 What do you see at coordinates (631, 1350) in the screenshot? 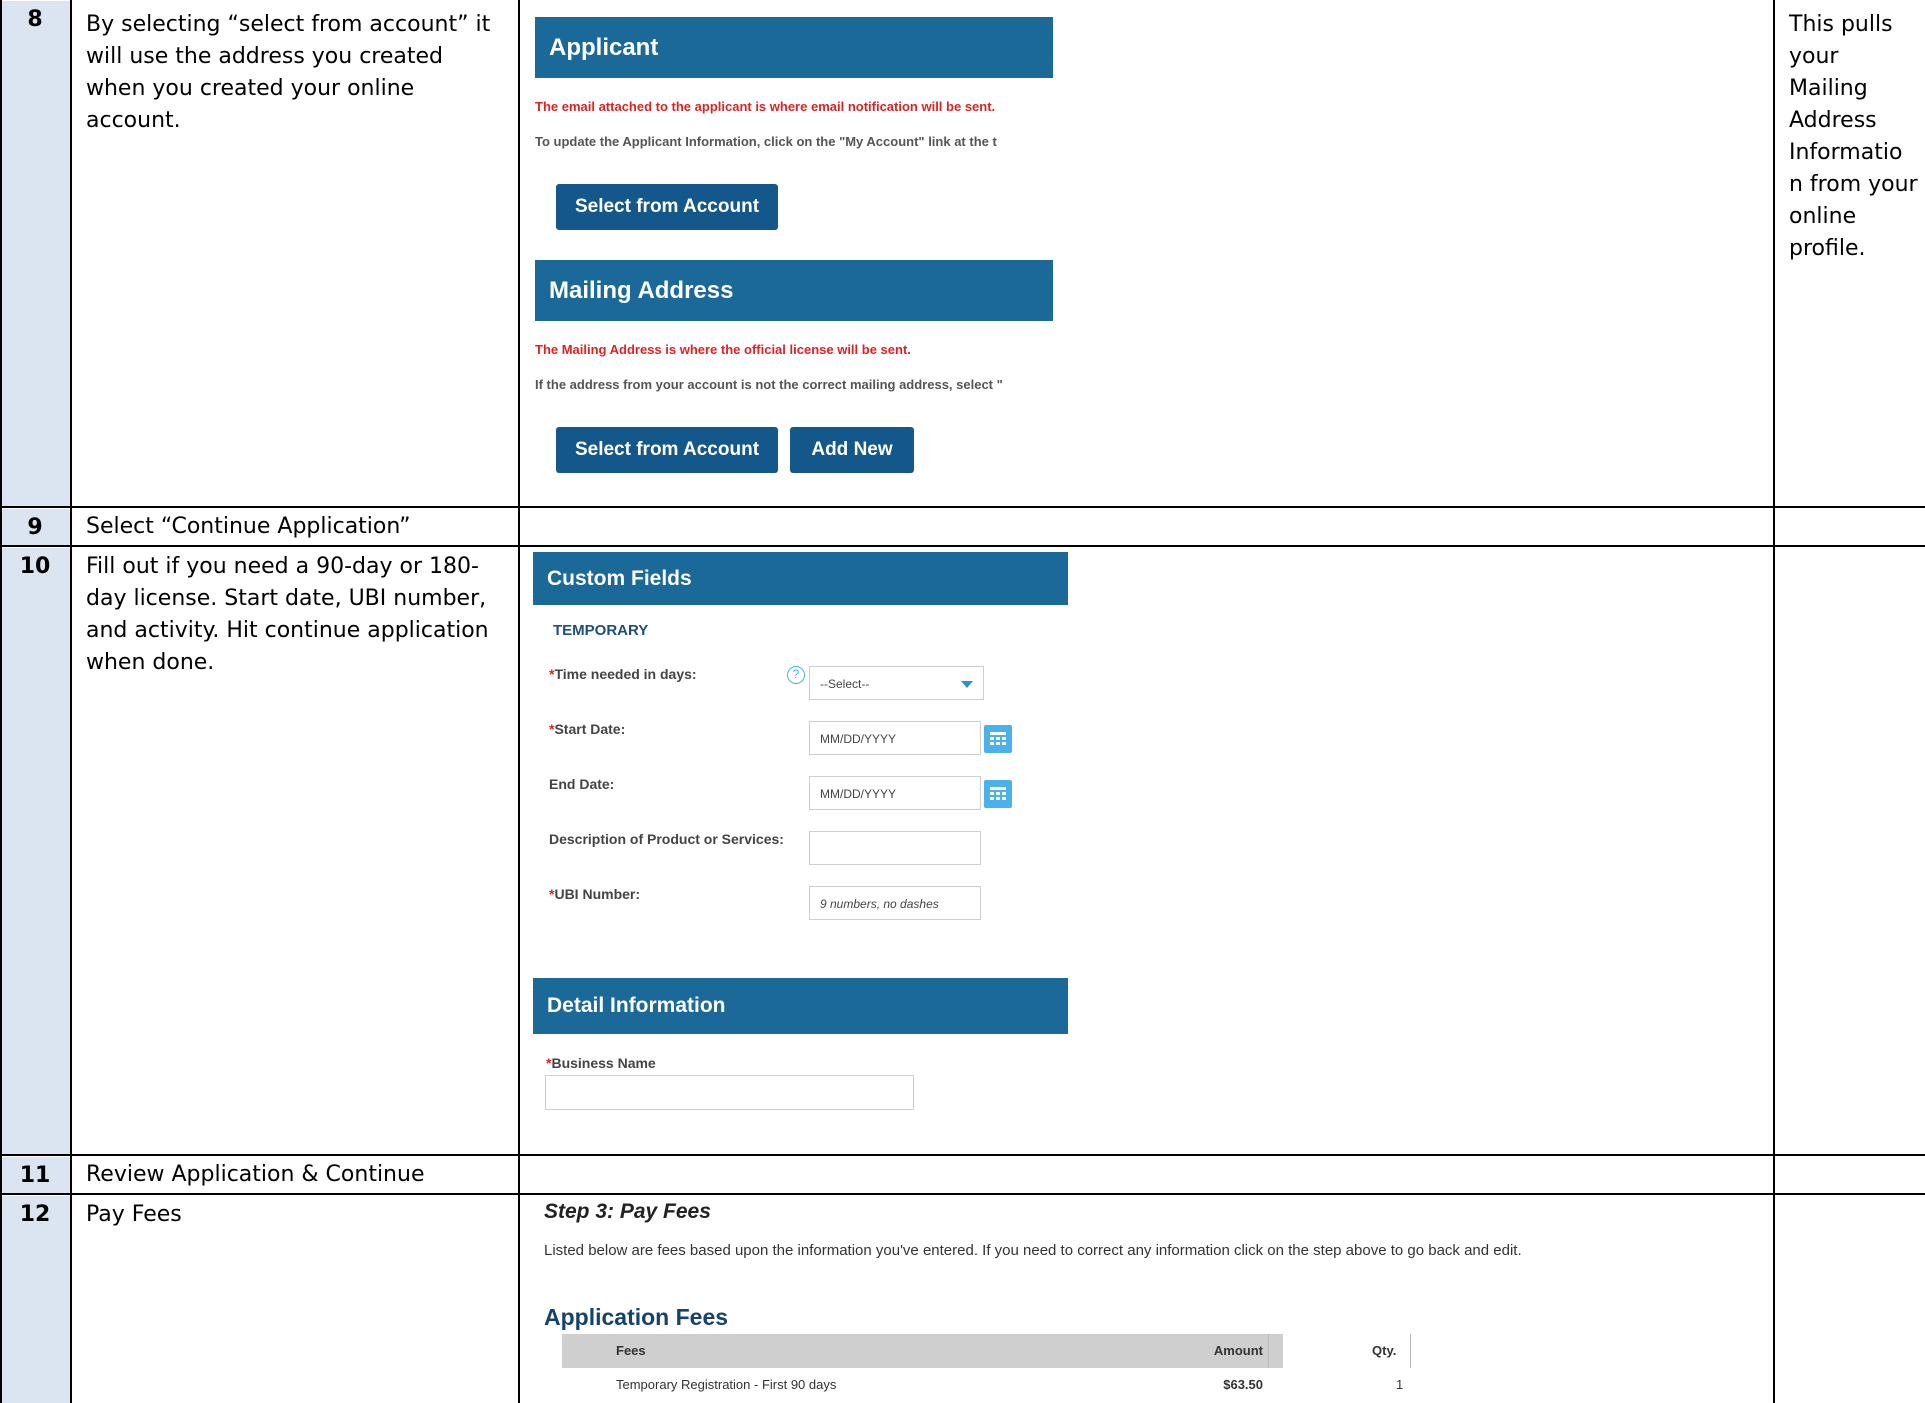
I see `fees-column-header: Fees` at bounding box center [631, 1350].